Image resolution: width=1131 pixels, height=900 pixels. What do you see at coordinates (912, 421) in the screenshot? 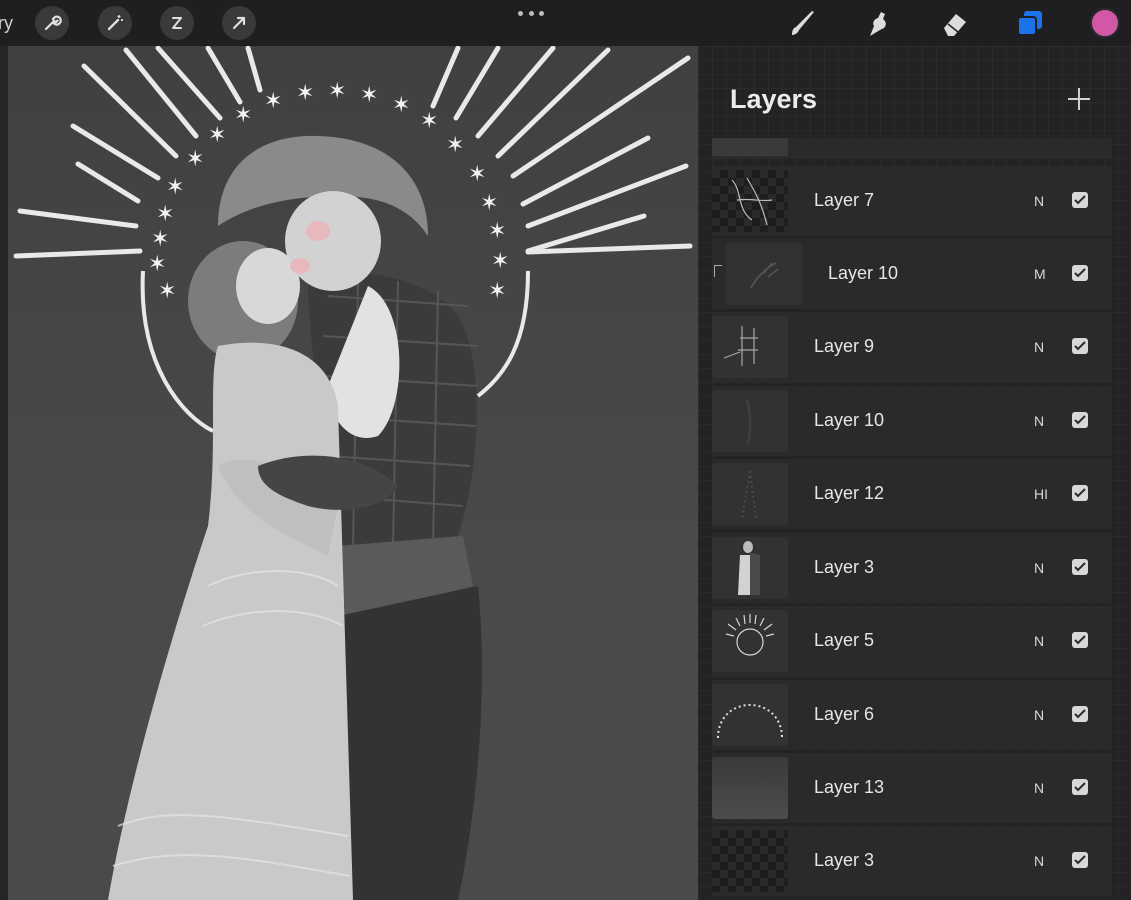
I see `layer-row: Layer 10 N` at bounding box center [912, 421].